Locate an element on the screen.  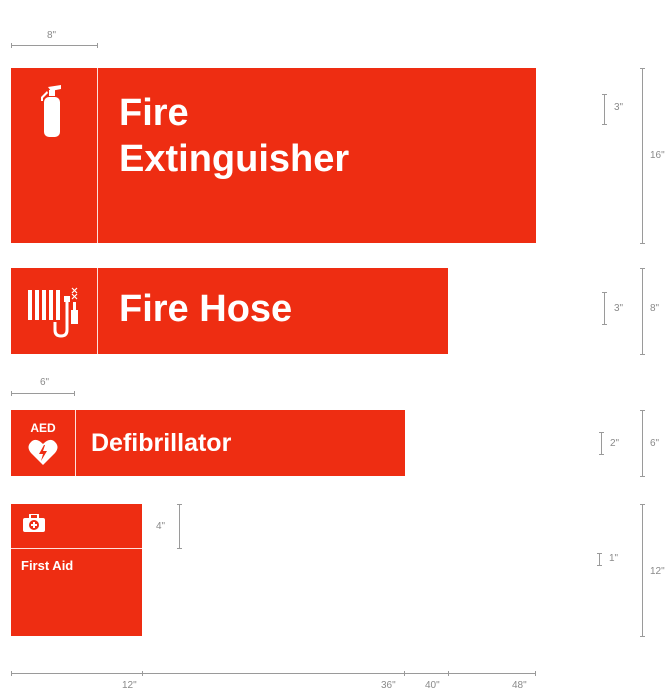
dimension-line-8in is located at coordinates (54, 45).